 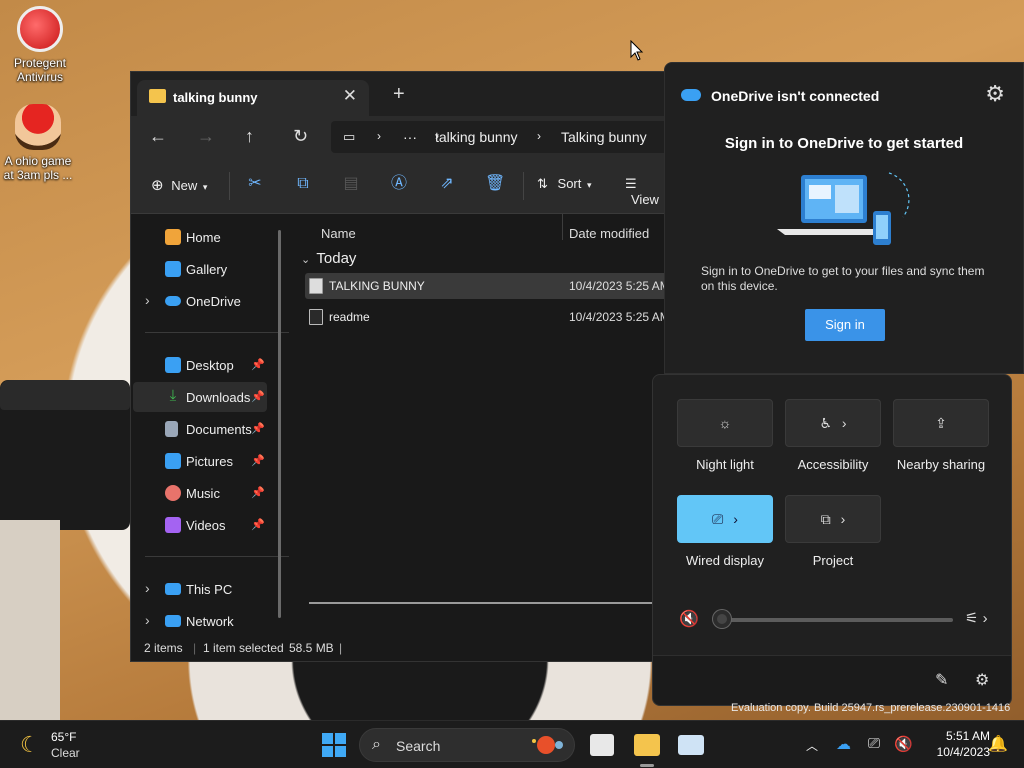 I want to click on active-app-indicator, so click(x=647, y=765).